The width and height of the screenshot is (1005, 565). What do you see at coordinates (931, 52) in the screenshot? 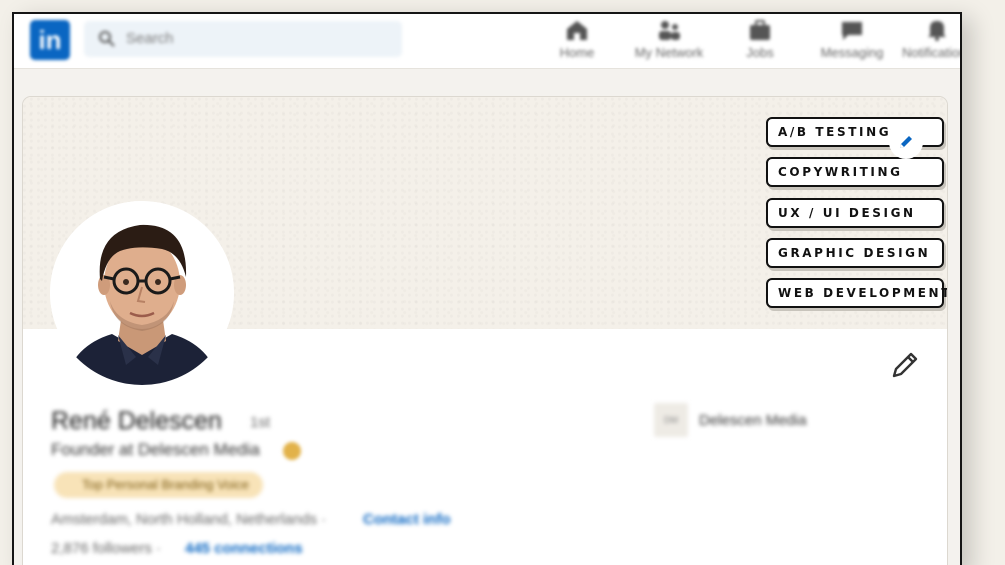
I see `nav-notifications-label: Notifications` at bounding box center [931, 52].